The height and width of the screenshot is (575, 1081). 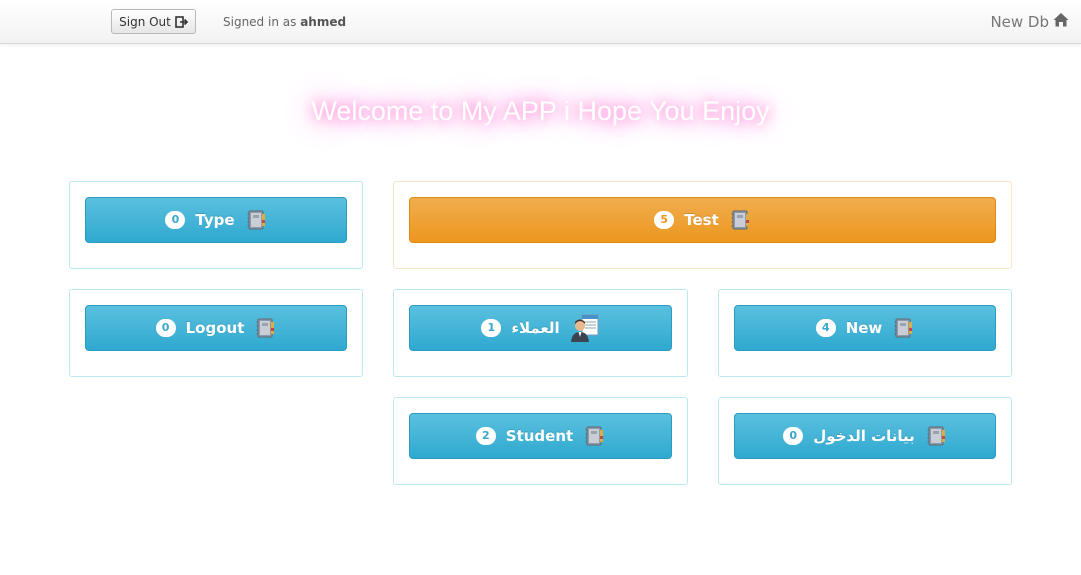 I want to click on client-person-icon, so click(x=585, y=328).